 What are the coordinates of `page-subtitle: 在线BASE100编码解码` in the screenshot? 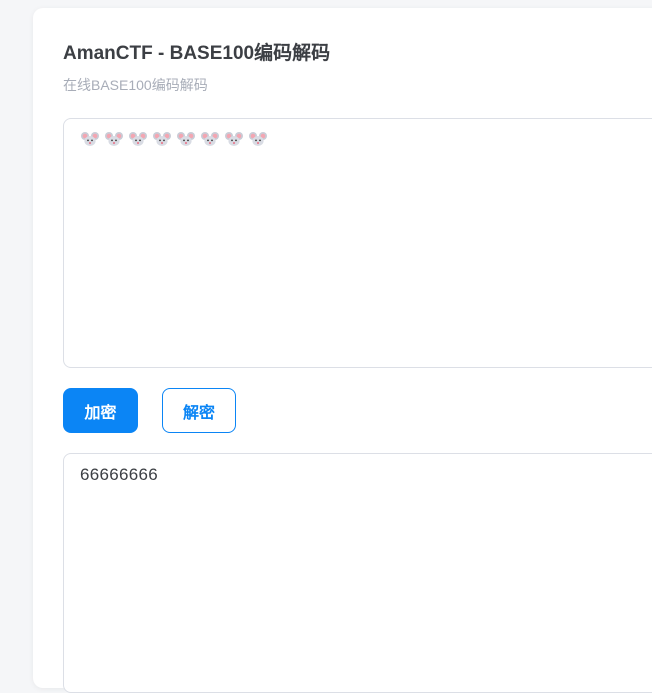 It's located at (135, 85).